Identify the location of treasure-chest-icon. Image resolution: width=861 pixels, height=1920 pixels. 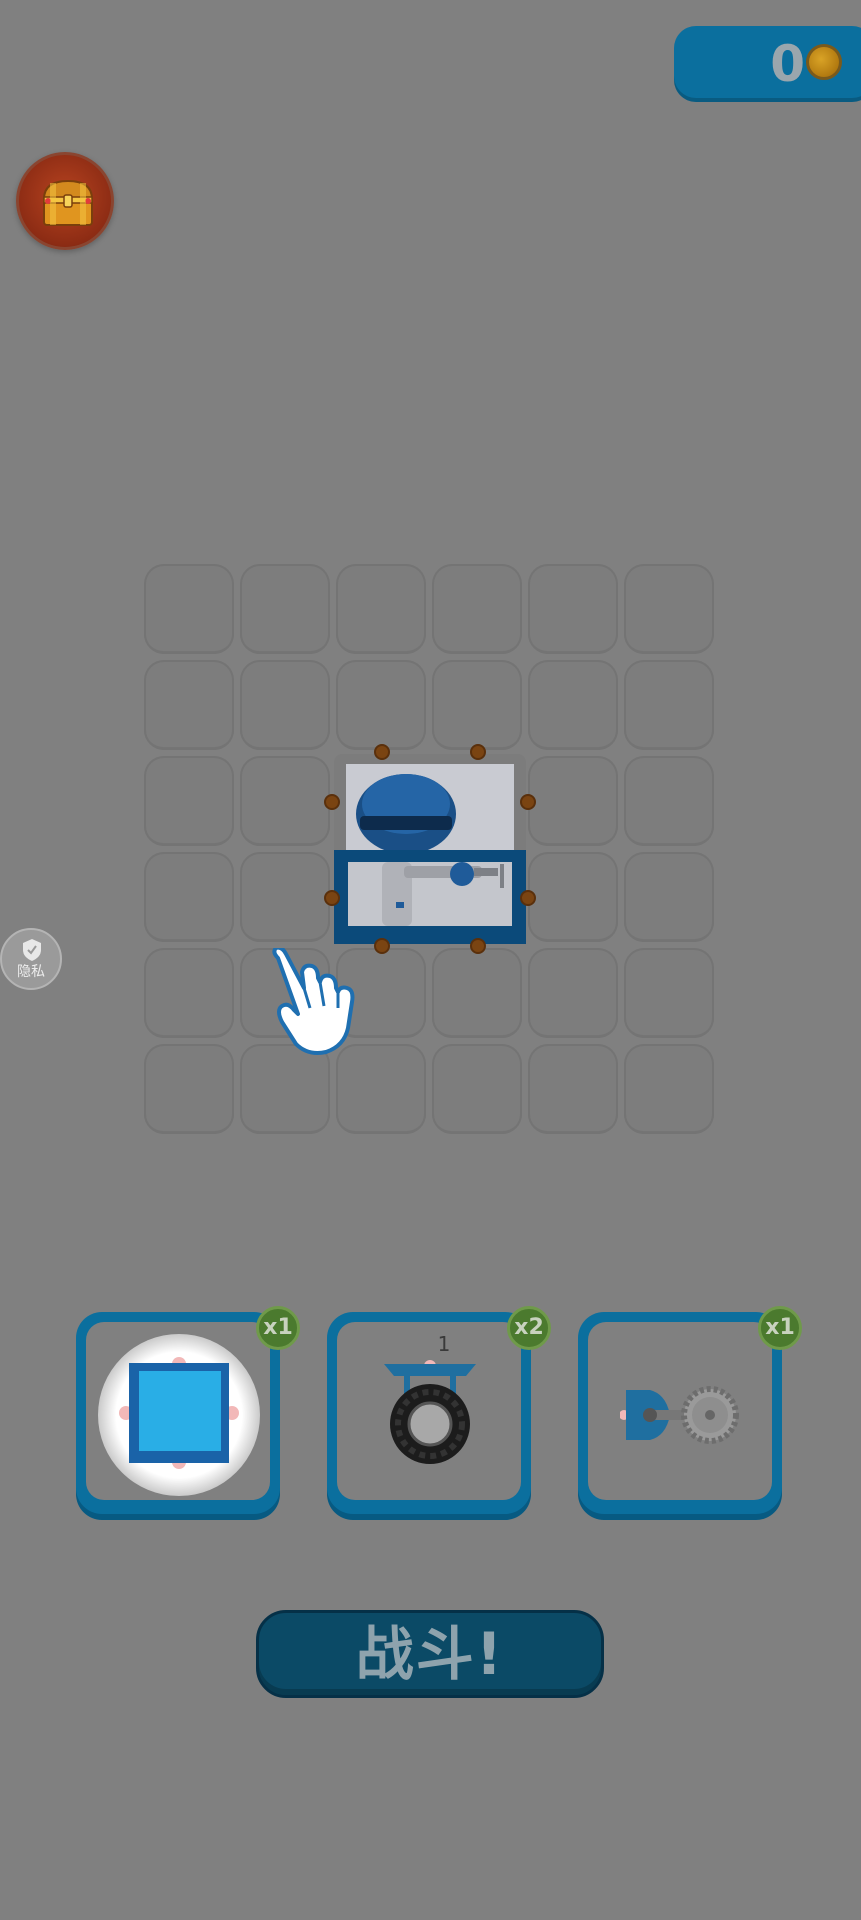
(68, 202).